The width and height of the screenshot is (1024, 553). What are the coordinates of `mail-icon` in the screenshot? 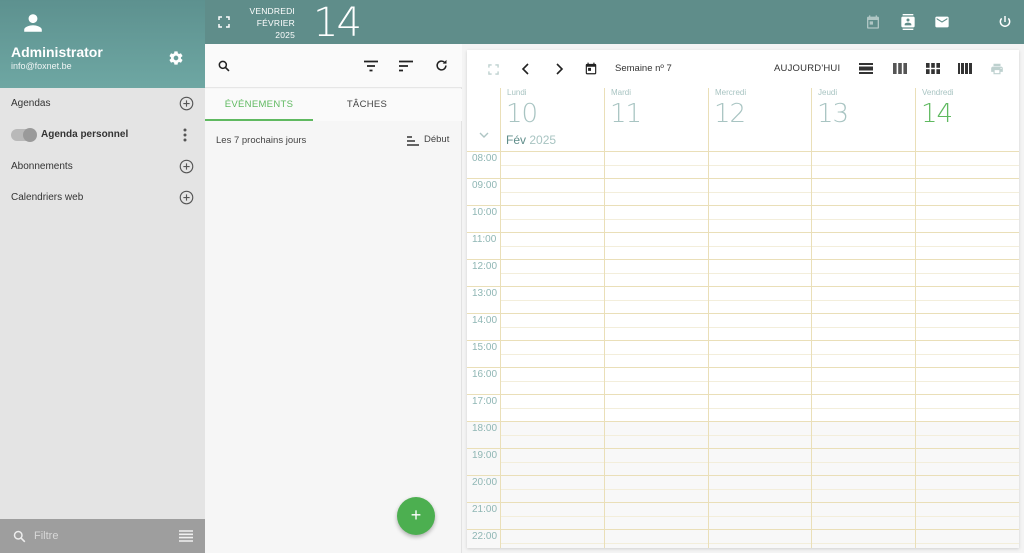 It's located at (942, 22).